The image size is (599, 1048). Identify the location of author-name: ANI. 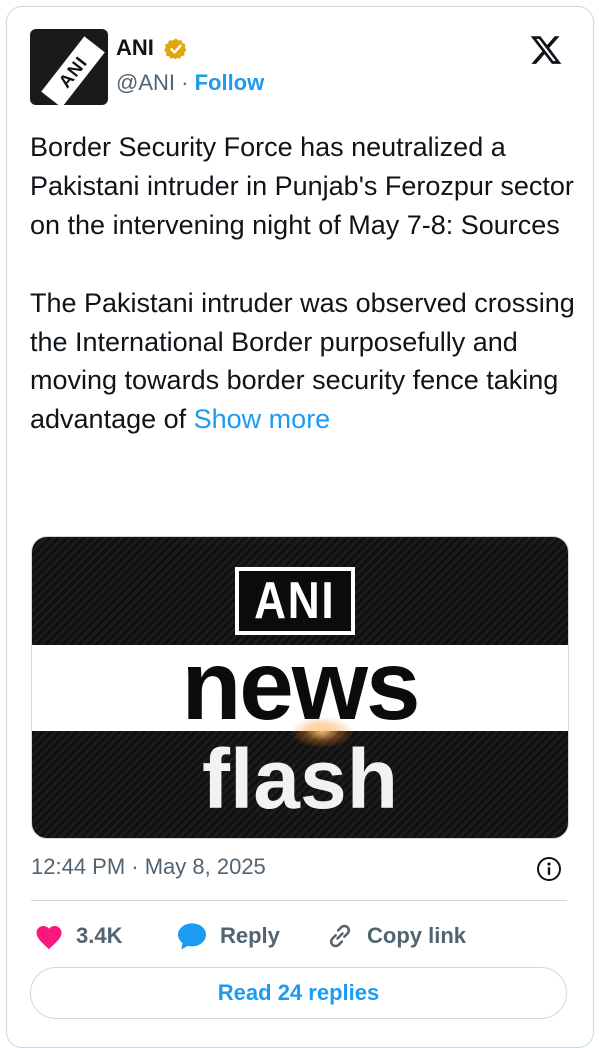
(135, 48).